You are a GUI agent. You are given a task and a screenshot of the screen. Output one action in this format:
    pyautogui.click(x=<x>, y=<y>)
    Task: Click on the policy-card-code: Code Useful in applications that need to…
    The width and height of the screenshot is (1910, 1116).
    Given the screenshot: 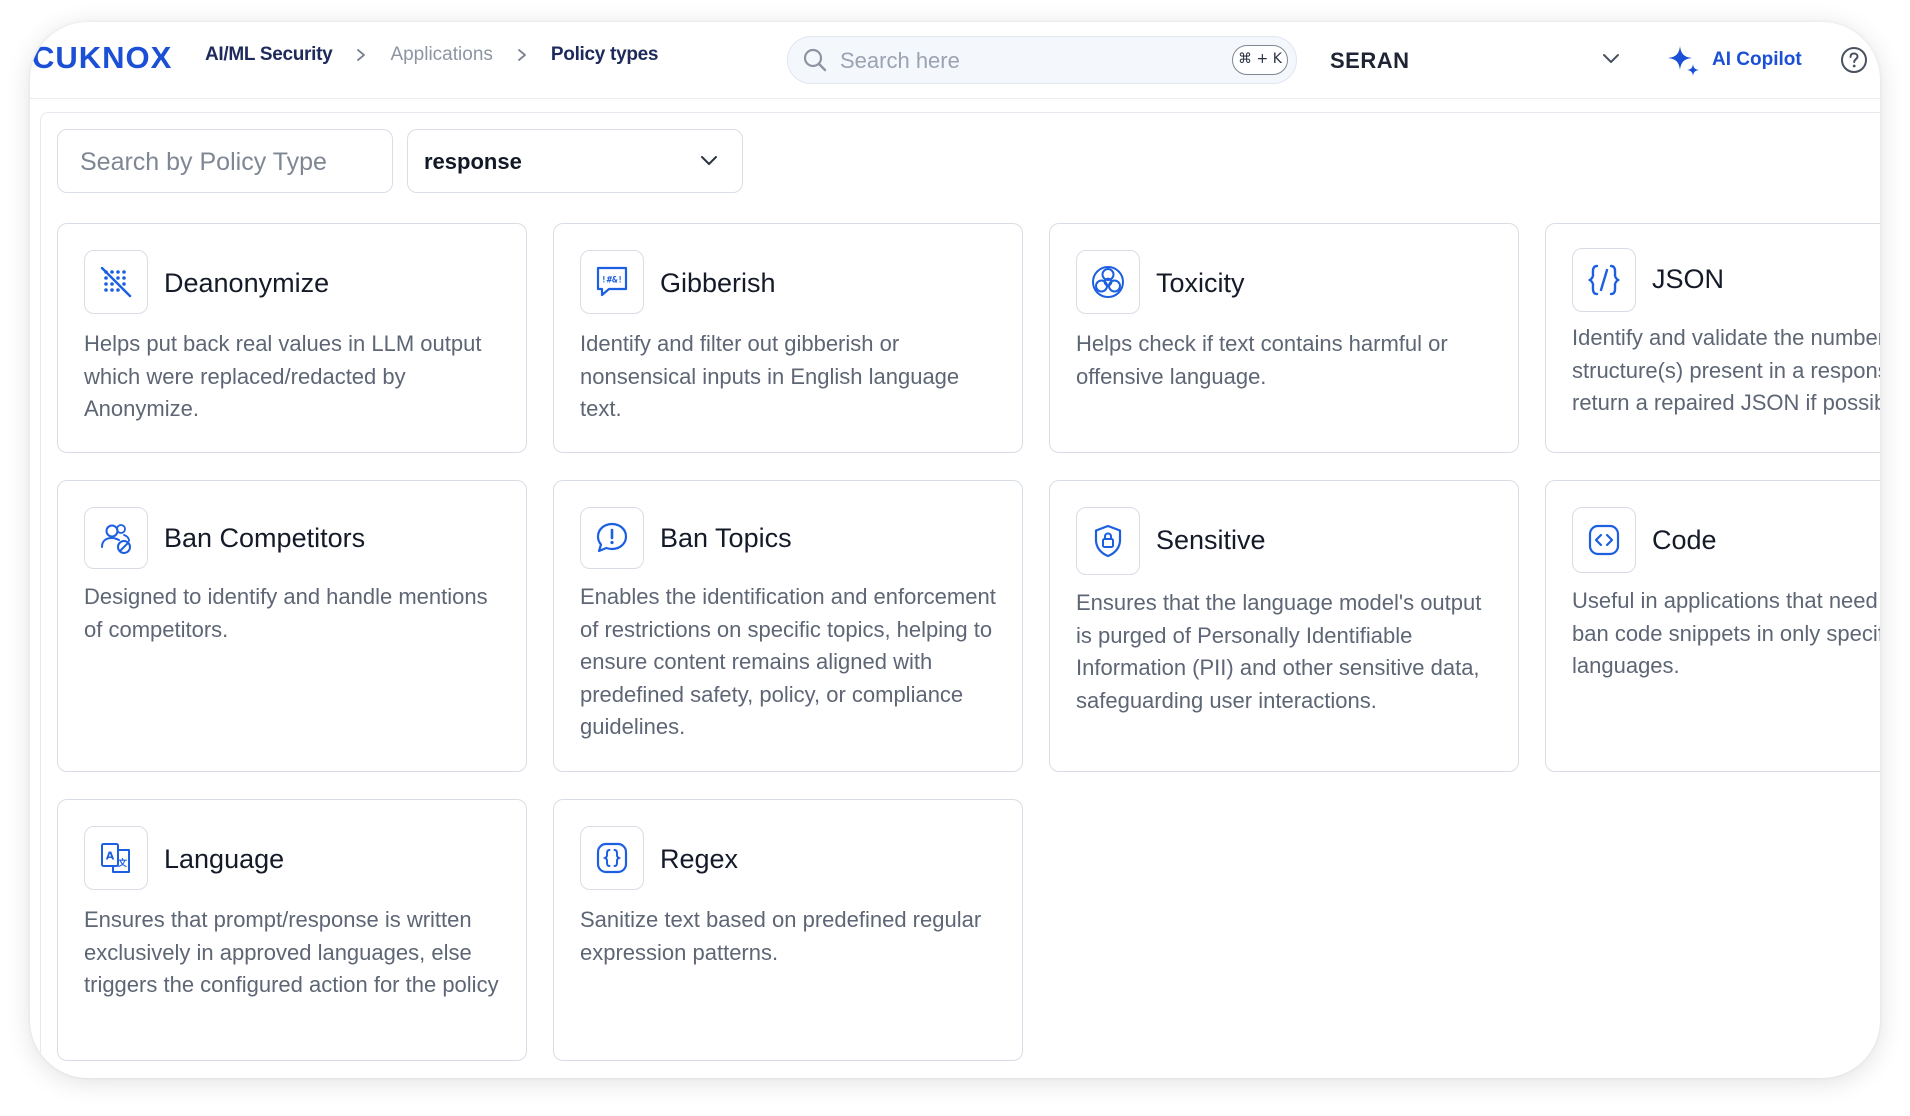 What is the action you would take?
    pyautogui.click(x=1712, y=626)
    